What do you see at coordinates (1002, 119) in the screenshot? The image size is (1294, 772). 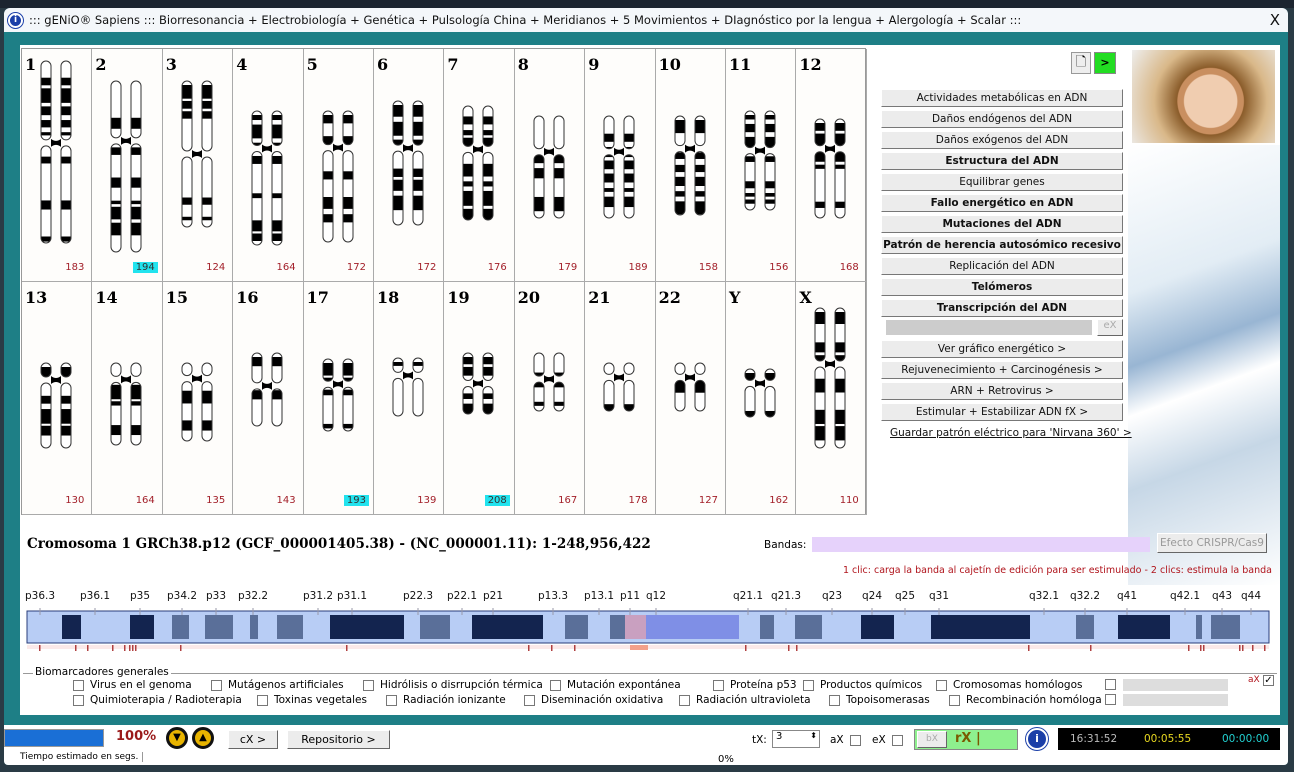 I see `dna-action-button: Daños endógenos del ADN` at bounding box center [1002, 119].